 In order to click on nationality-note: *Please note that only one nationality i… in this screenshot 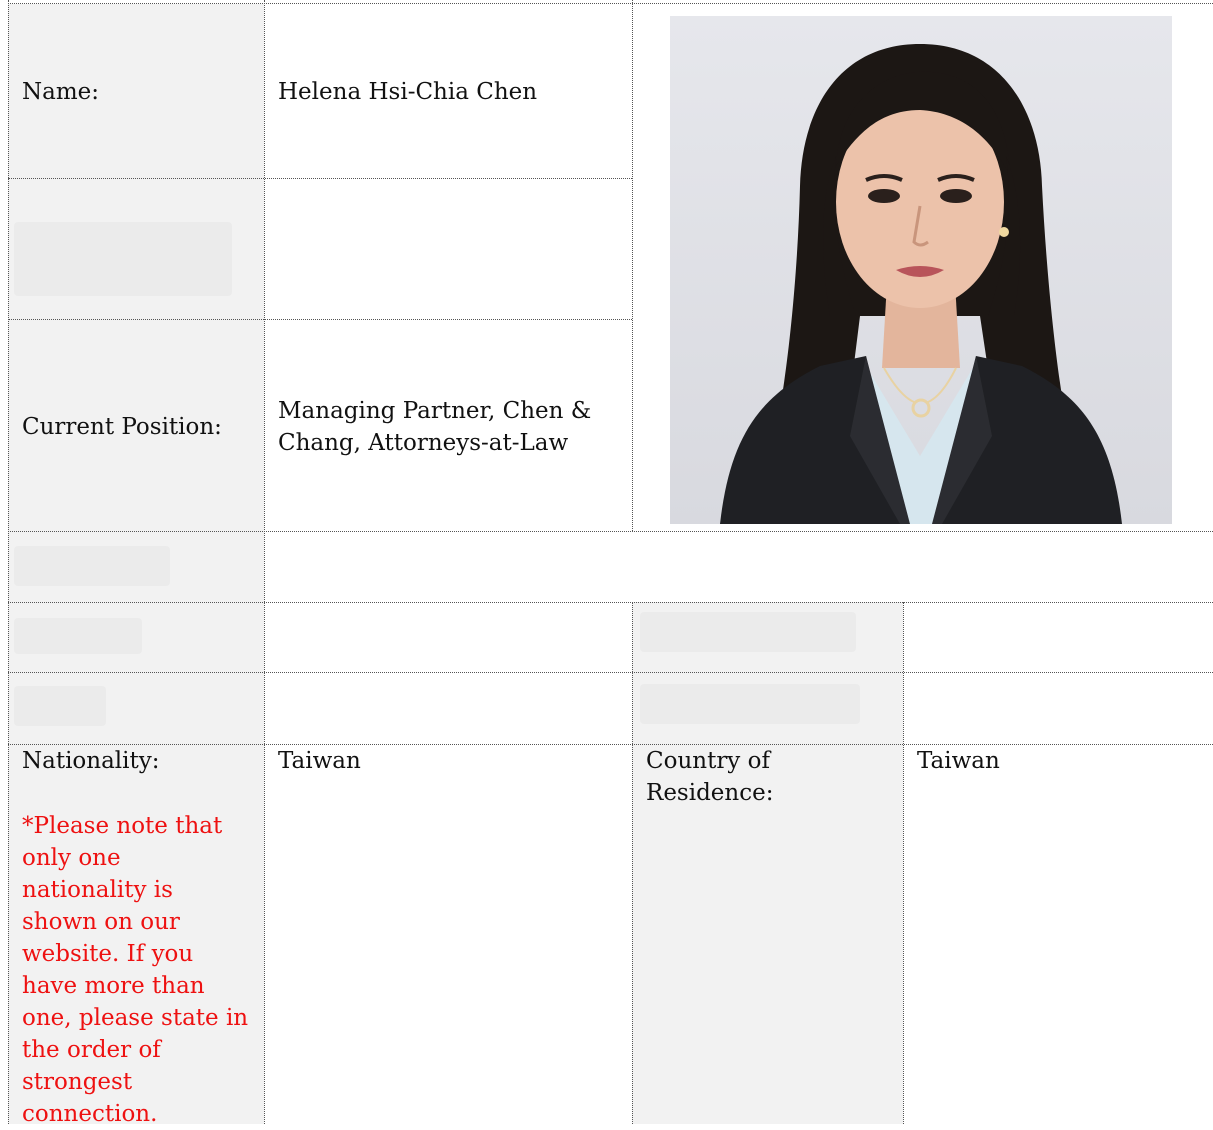, I will do `click(135, 970)`.